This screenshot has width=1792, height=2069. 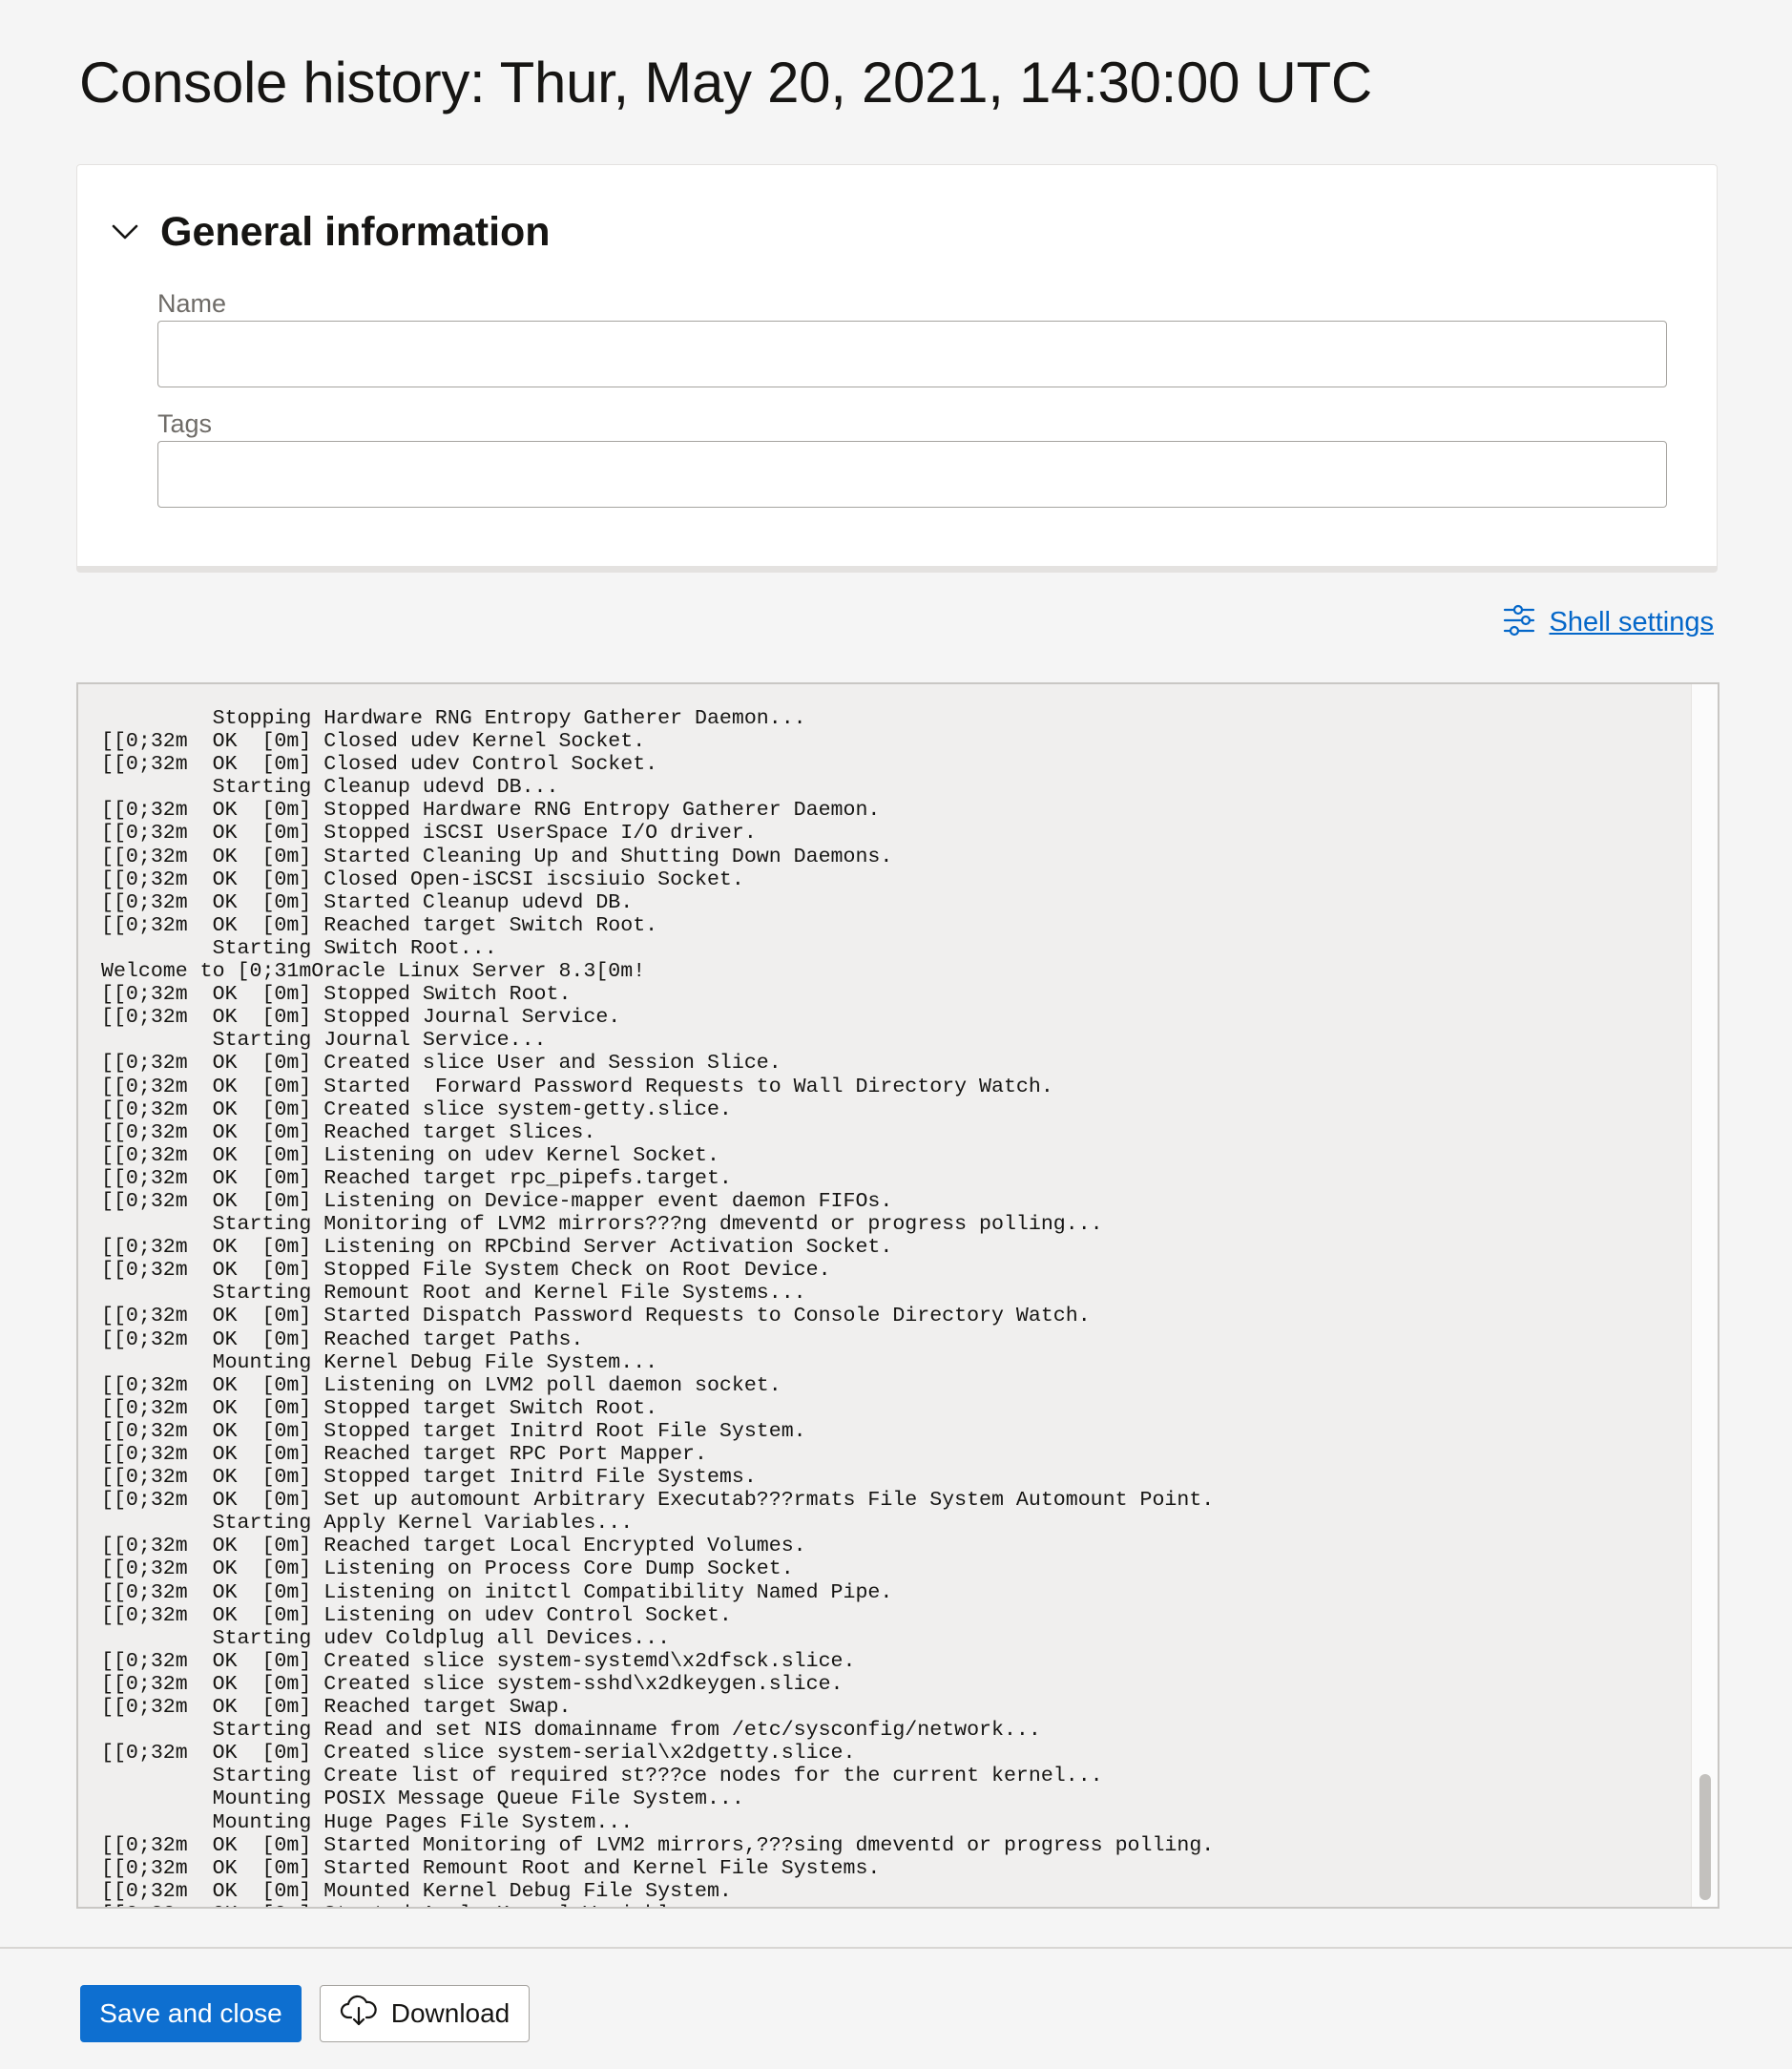 I want to click on tags-label: Tags, so click(x=185, y=424).